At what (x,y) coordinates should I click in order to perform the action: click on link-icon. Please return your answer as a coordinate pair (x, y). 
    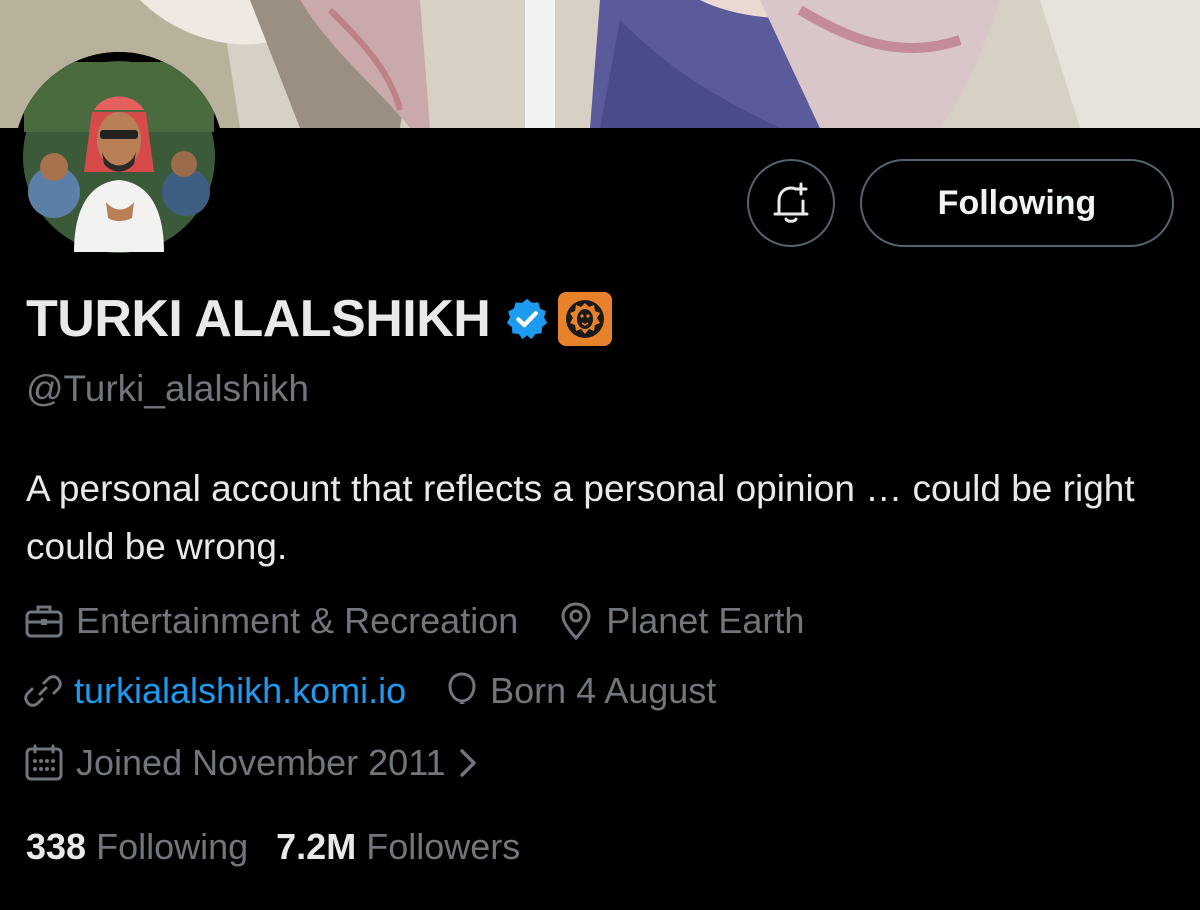
    Looking at the image, I should click on (43, 691).